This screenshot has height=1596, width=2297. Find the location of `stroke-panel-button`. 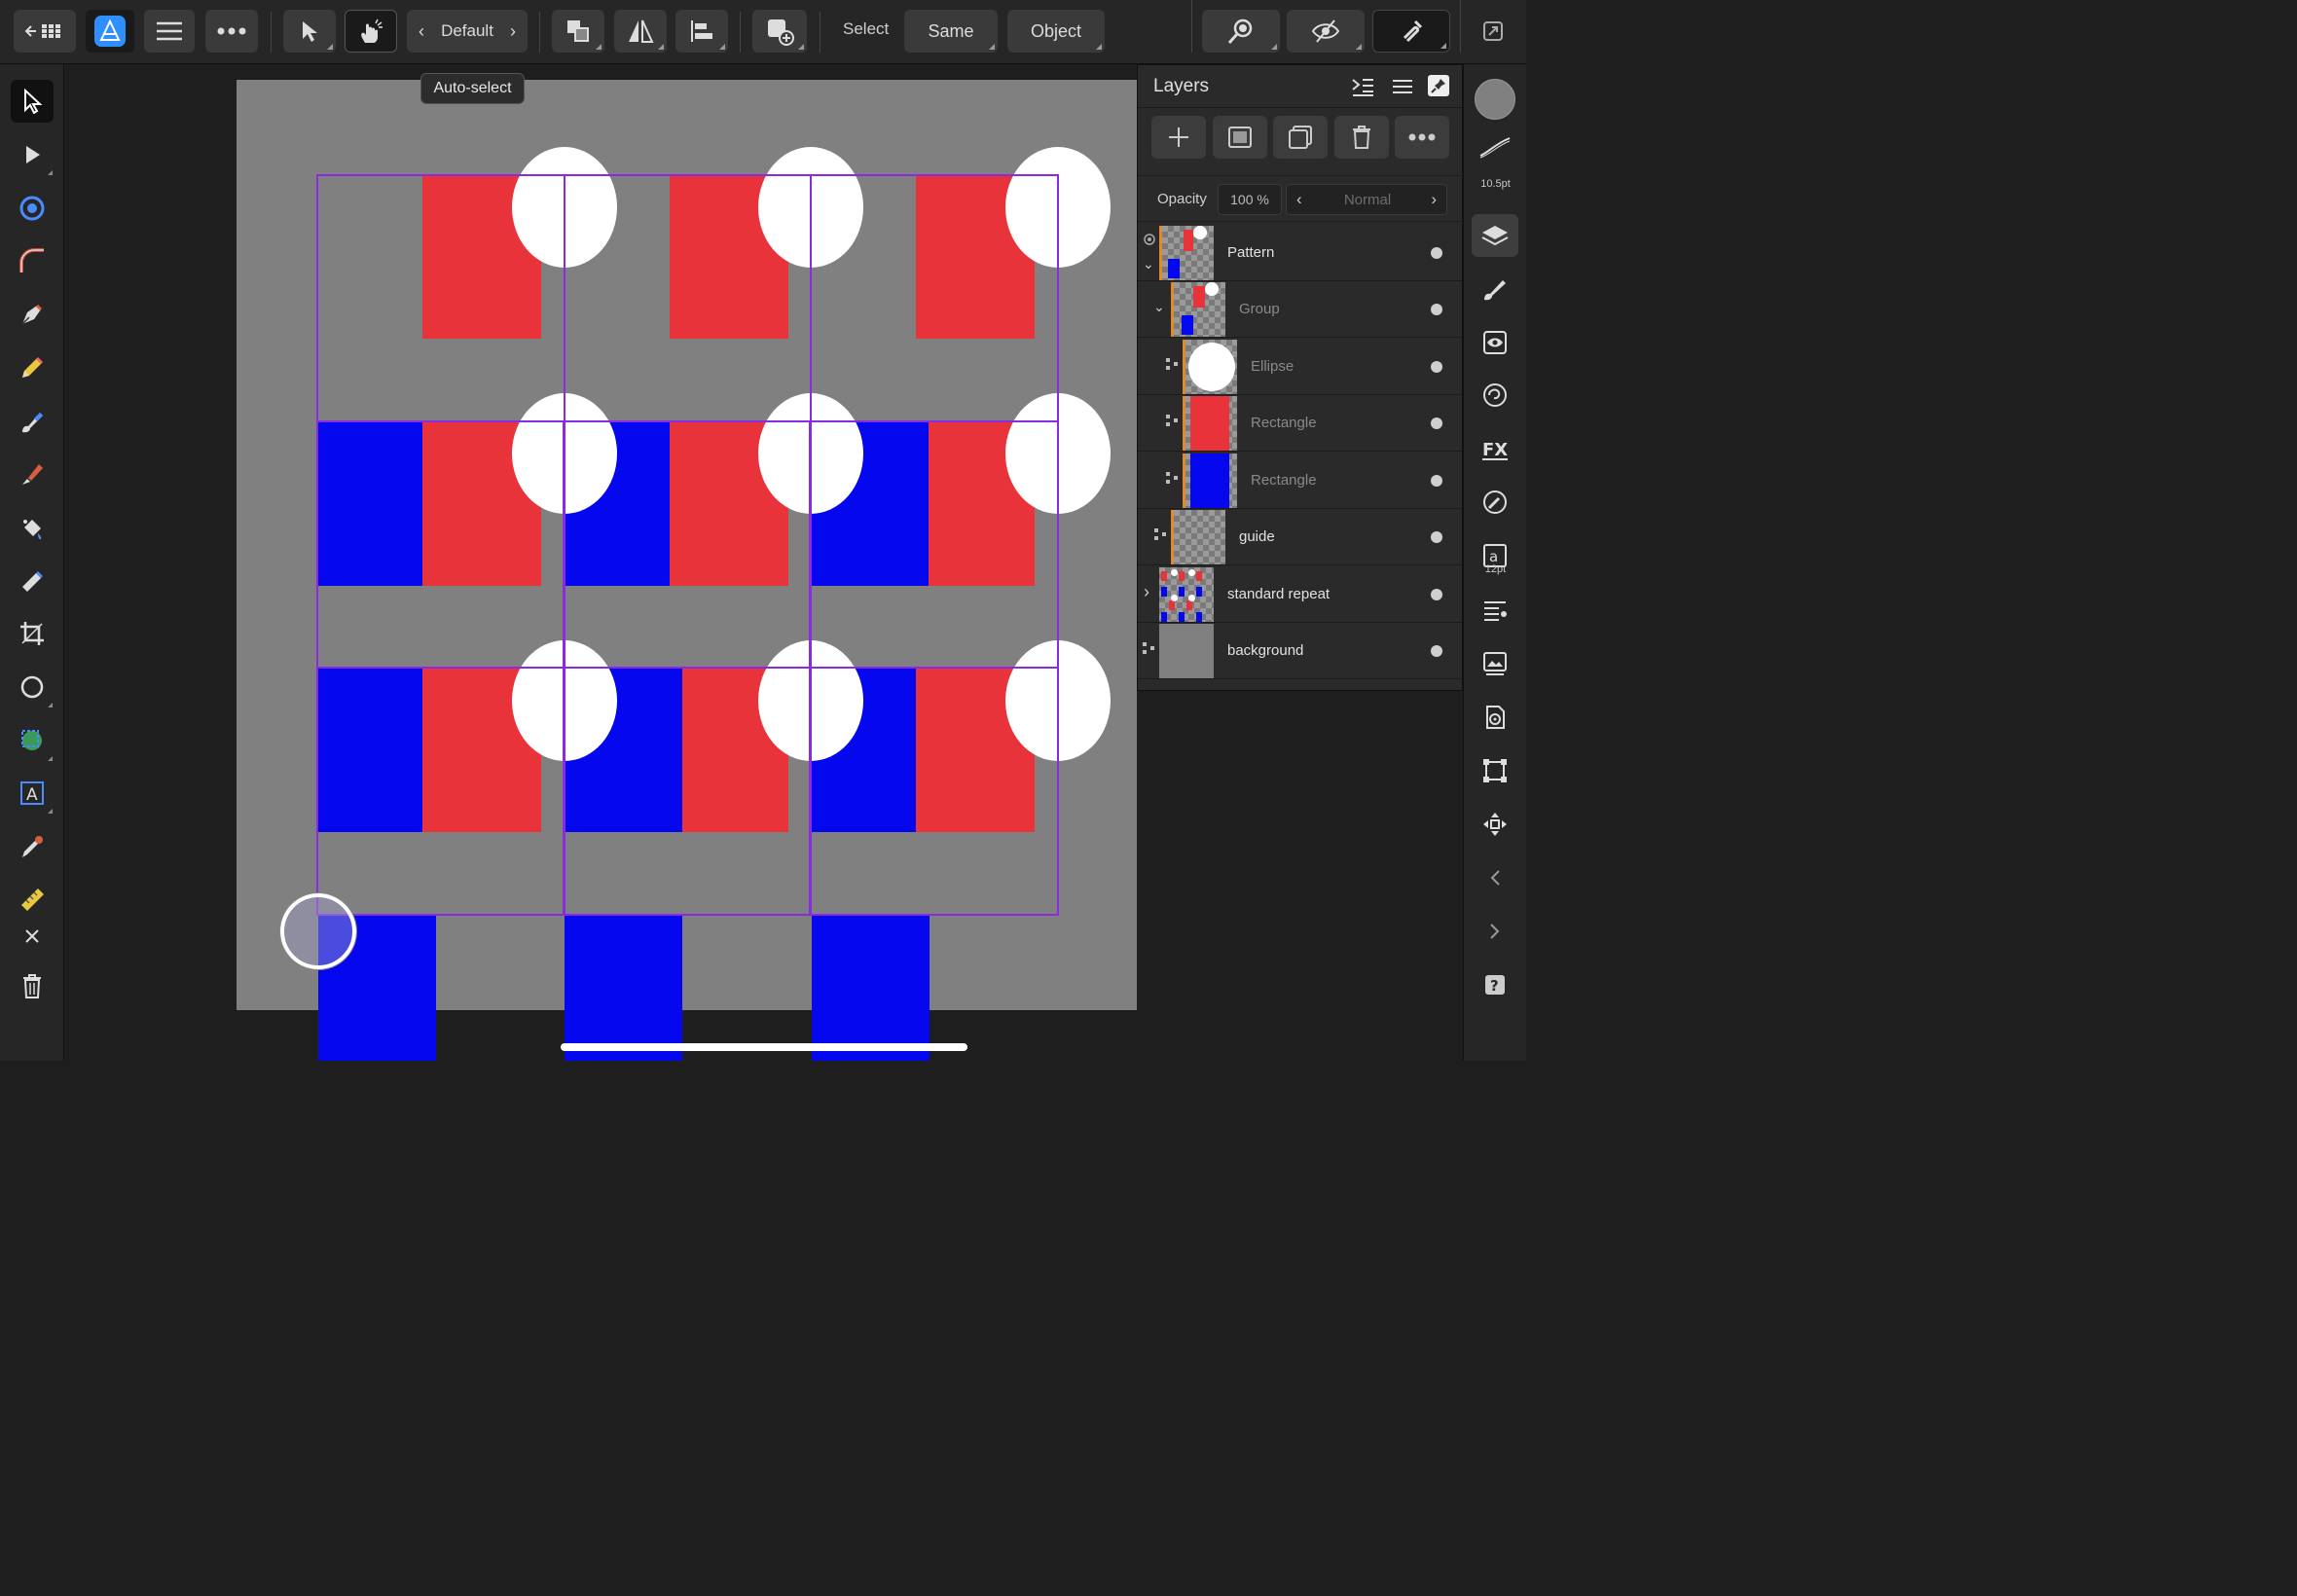

stroke-panel-button is located at coordinates (1495, 146).